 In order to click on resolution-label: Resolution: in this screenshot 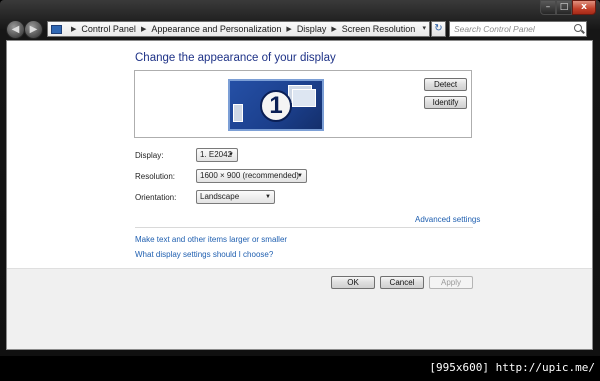, I will do `click(155, 176)`.